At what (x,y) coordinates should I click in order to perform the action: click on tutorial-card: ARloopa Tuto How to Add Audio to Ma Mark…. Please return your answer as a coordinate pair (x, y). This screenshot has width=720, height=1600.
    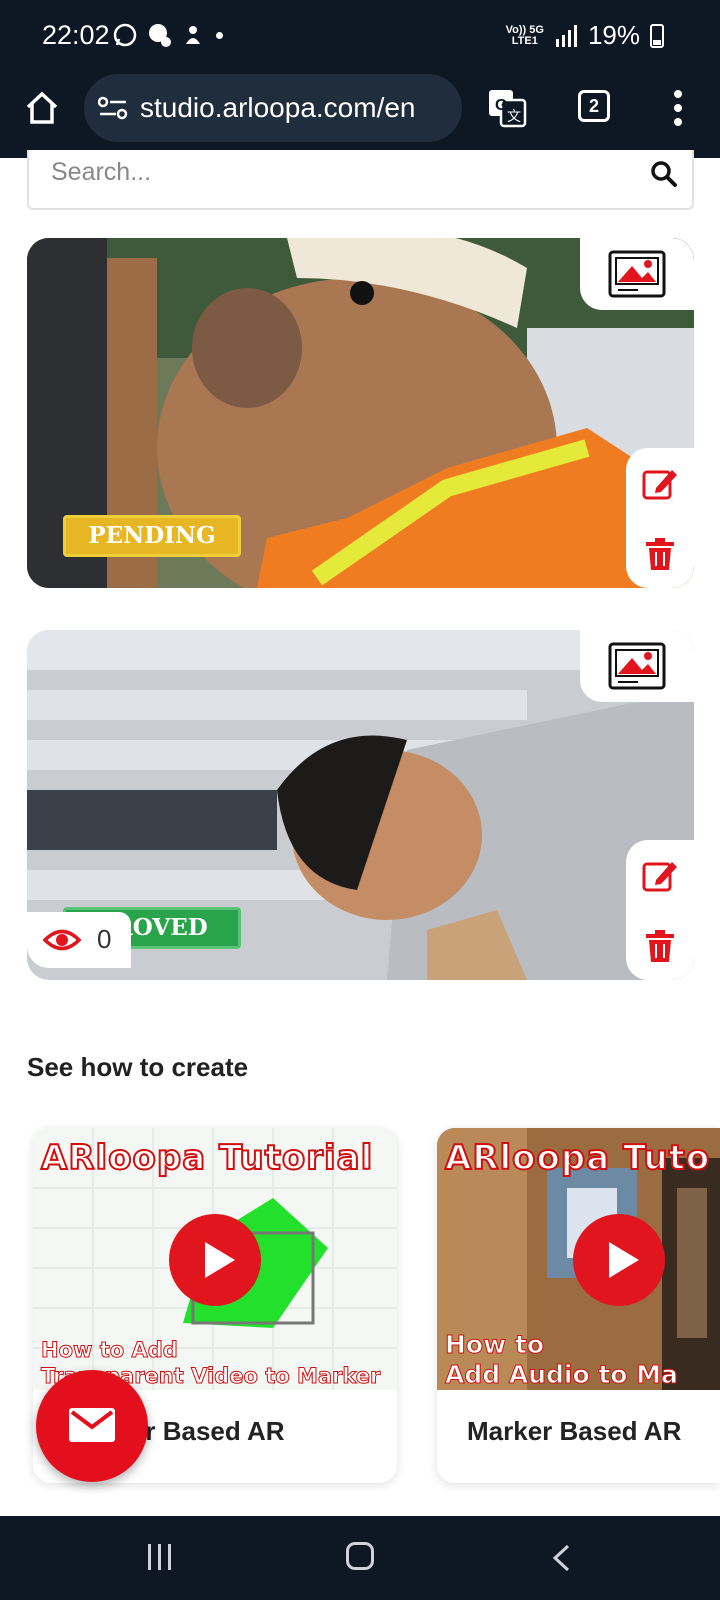
    Looking at the image, I should click on (578, 1305).